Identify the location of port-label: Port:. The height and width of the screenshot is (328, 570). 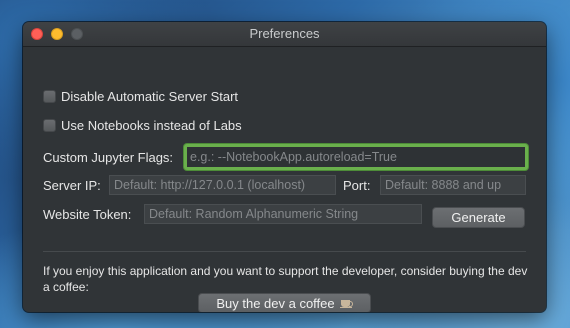
(357, 185).